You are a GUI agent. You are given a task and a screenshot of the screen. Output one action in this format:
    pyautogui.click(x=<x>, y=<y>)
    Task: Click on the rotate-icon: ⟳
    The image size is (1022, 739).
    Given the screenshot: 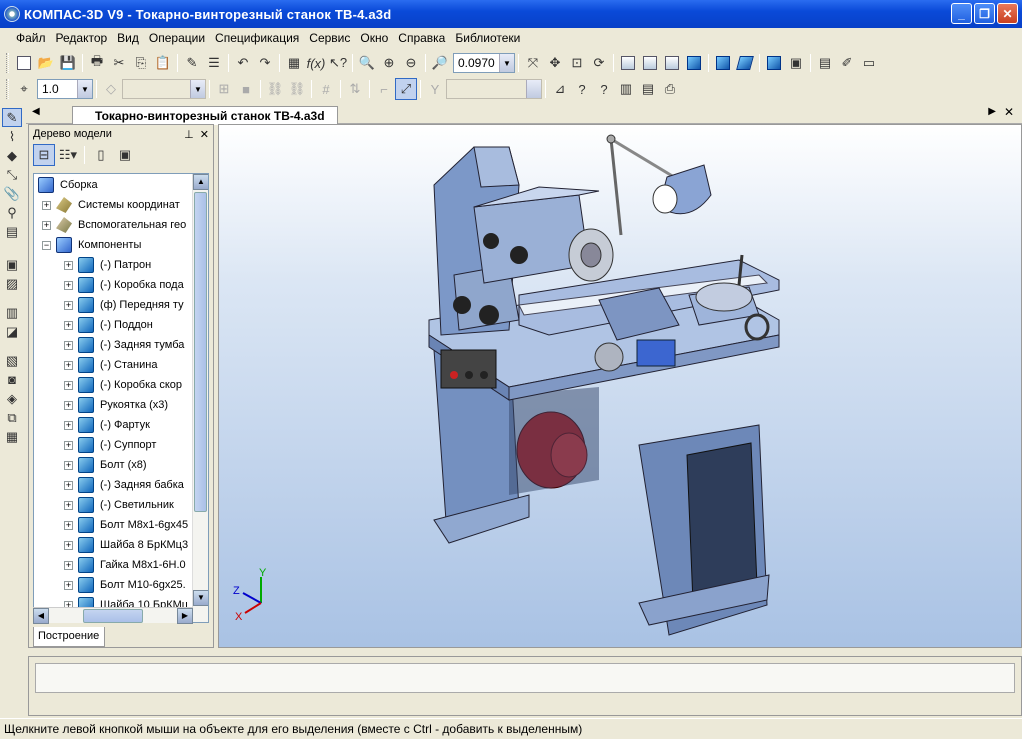 What is the action you would take?
    pyautogui.click(x=599, y=63)
    